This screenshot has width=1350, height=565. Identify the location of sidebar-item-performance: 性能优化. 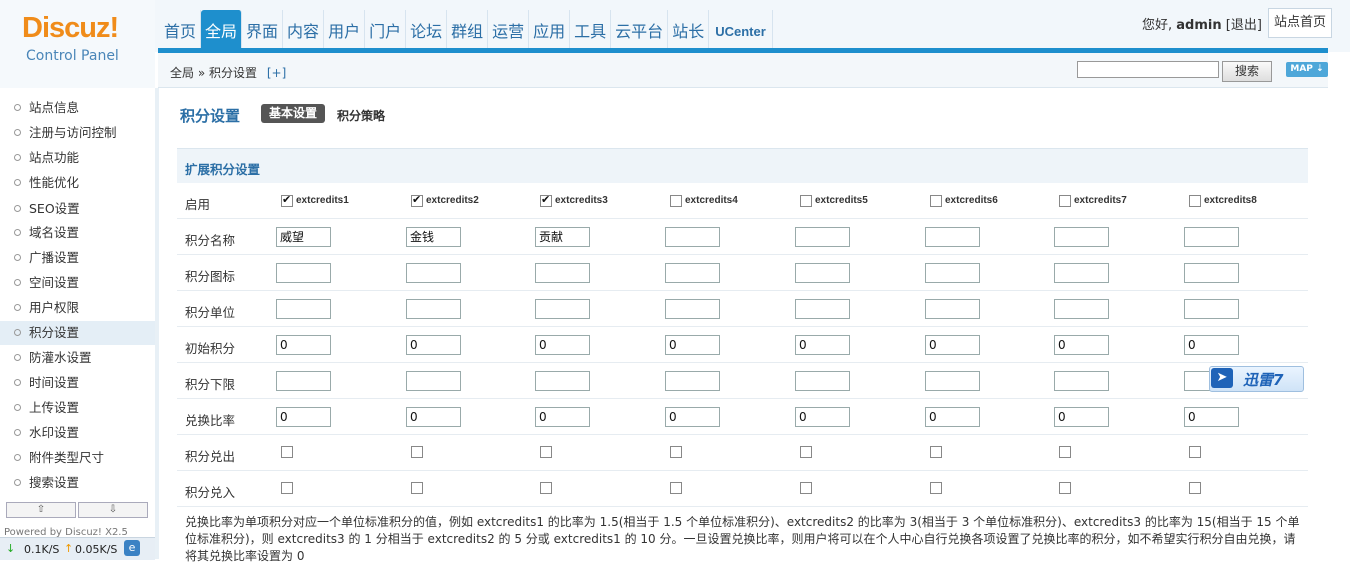
(77, 183).